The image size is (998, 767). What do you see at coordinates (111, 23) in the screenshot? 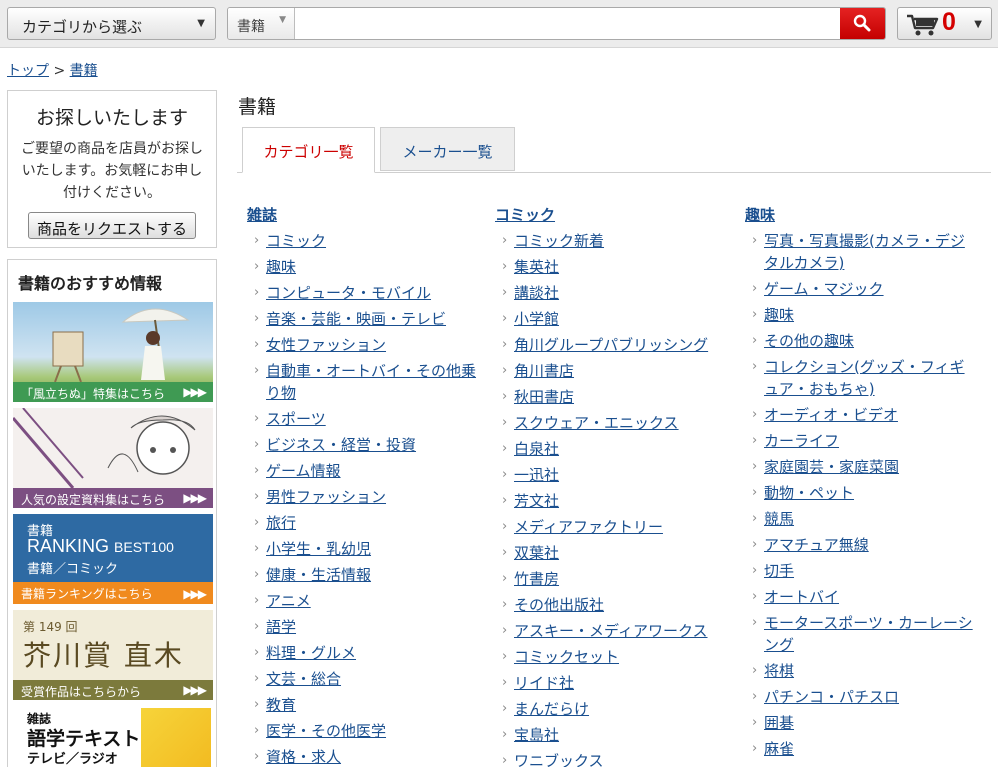
I see `category-select: カテゴリから選ぶ ▼` at bounding box center [111, 23].